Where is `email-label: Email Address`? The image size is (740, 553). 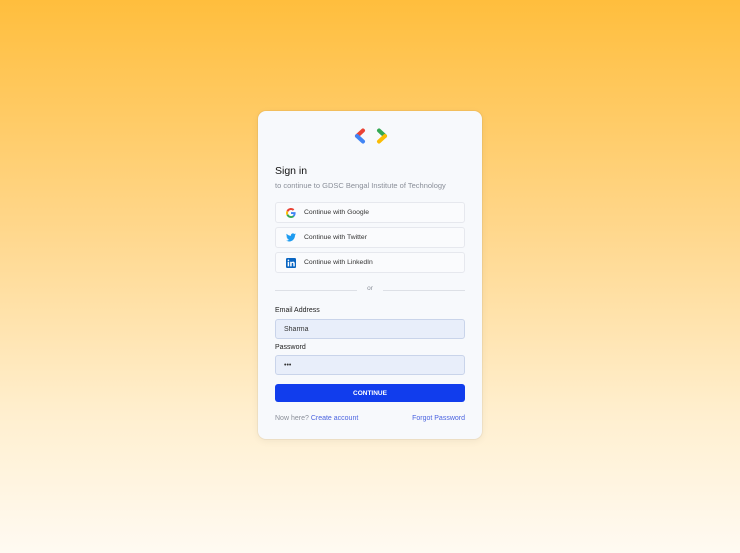 email-label: Email Address is located at coordinates (297, 310).